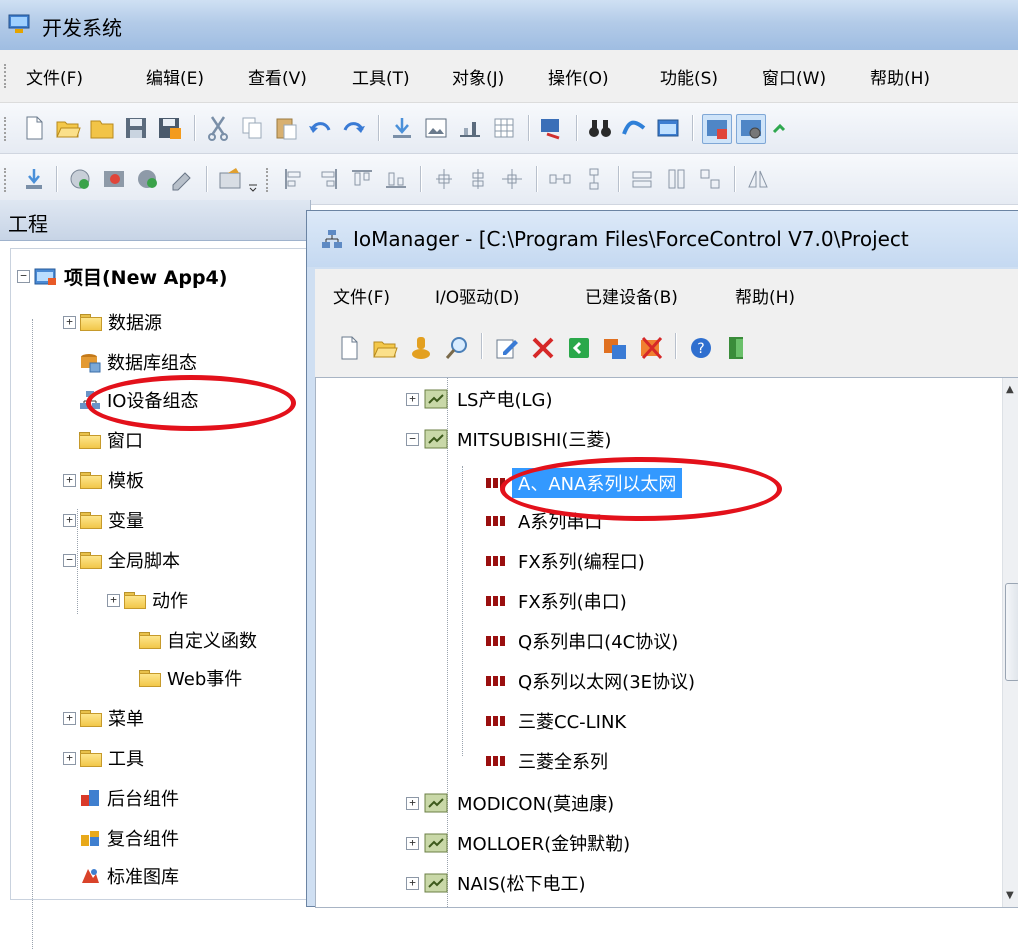  Describe the element at coordinates (504, 128) in the screenshot. I see `grid-icon` at that location.